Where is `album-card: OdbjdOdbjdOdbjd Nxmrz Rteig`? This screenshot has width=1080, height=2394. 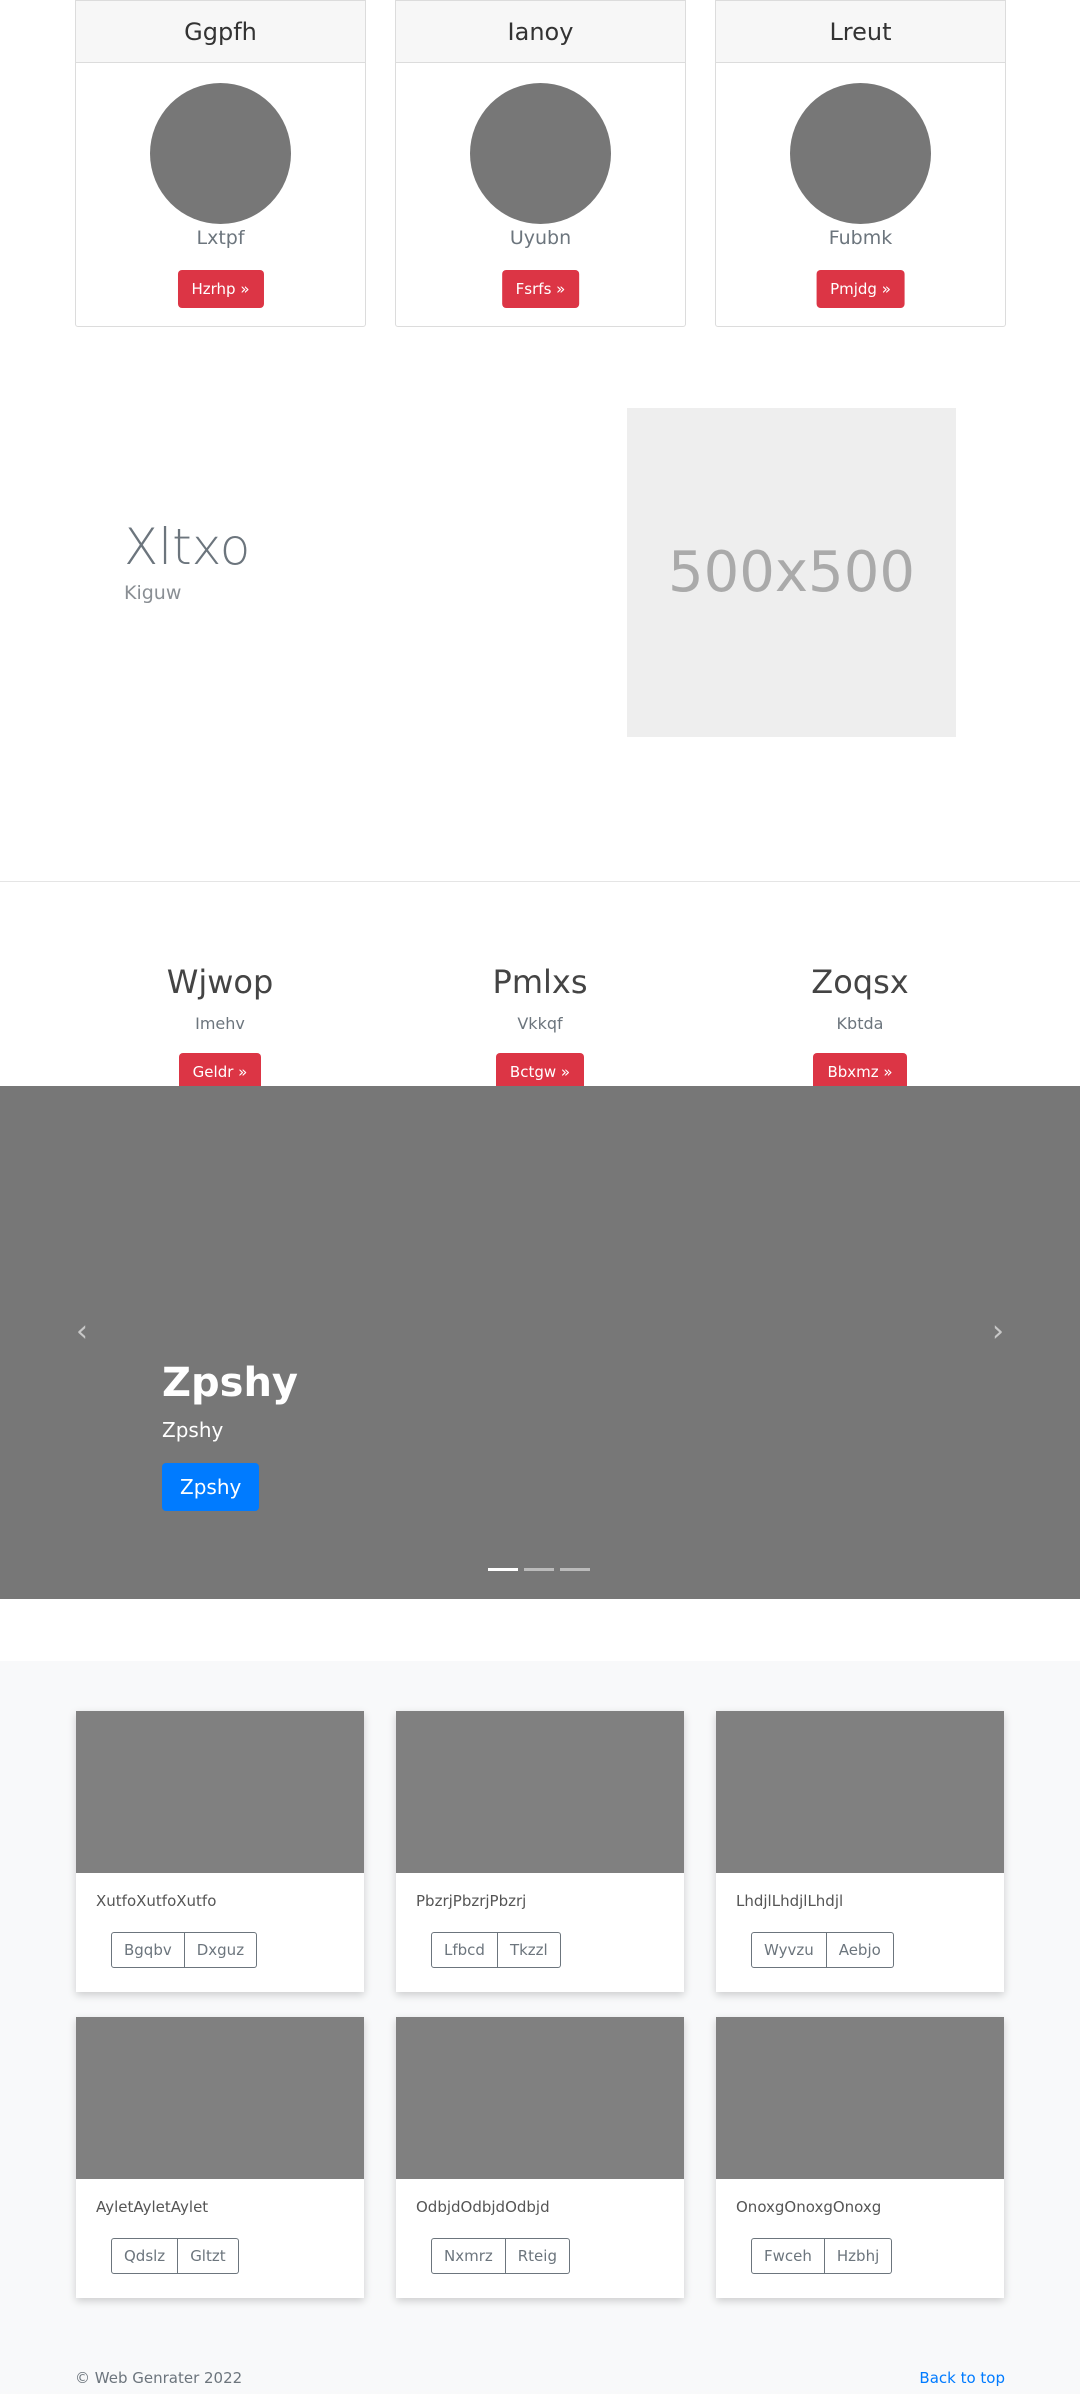 album-card: OdbjdOdbjdOdbjd Nxmrz Rteig is located at coordinates (540, 2157).